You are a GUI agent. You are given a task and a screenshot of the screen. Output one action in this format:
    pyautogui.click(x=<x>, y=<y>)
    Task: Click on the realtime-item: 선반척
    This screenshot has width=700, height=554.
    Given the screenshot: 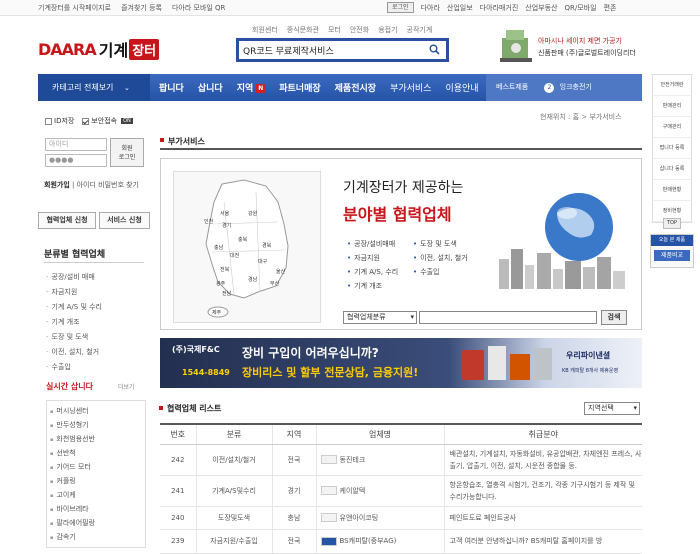 What is the action you would take?
    pyautogui.click(x=96, y=453)
    